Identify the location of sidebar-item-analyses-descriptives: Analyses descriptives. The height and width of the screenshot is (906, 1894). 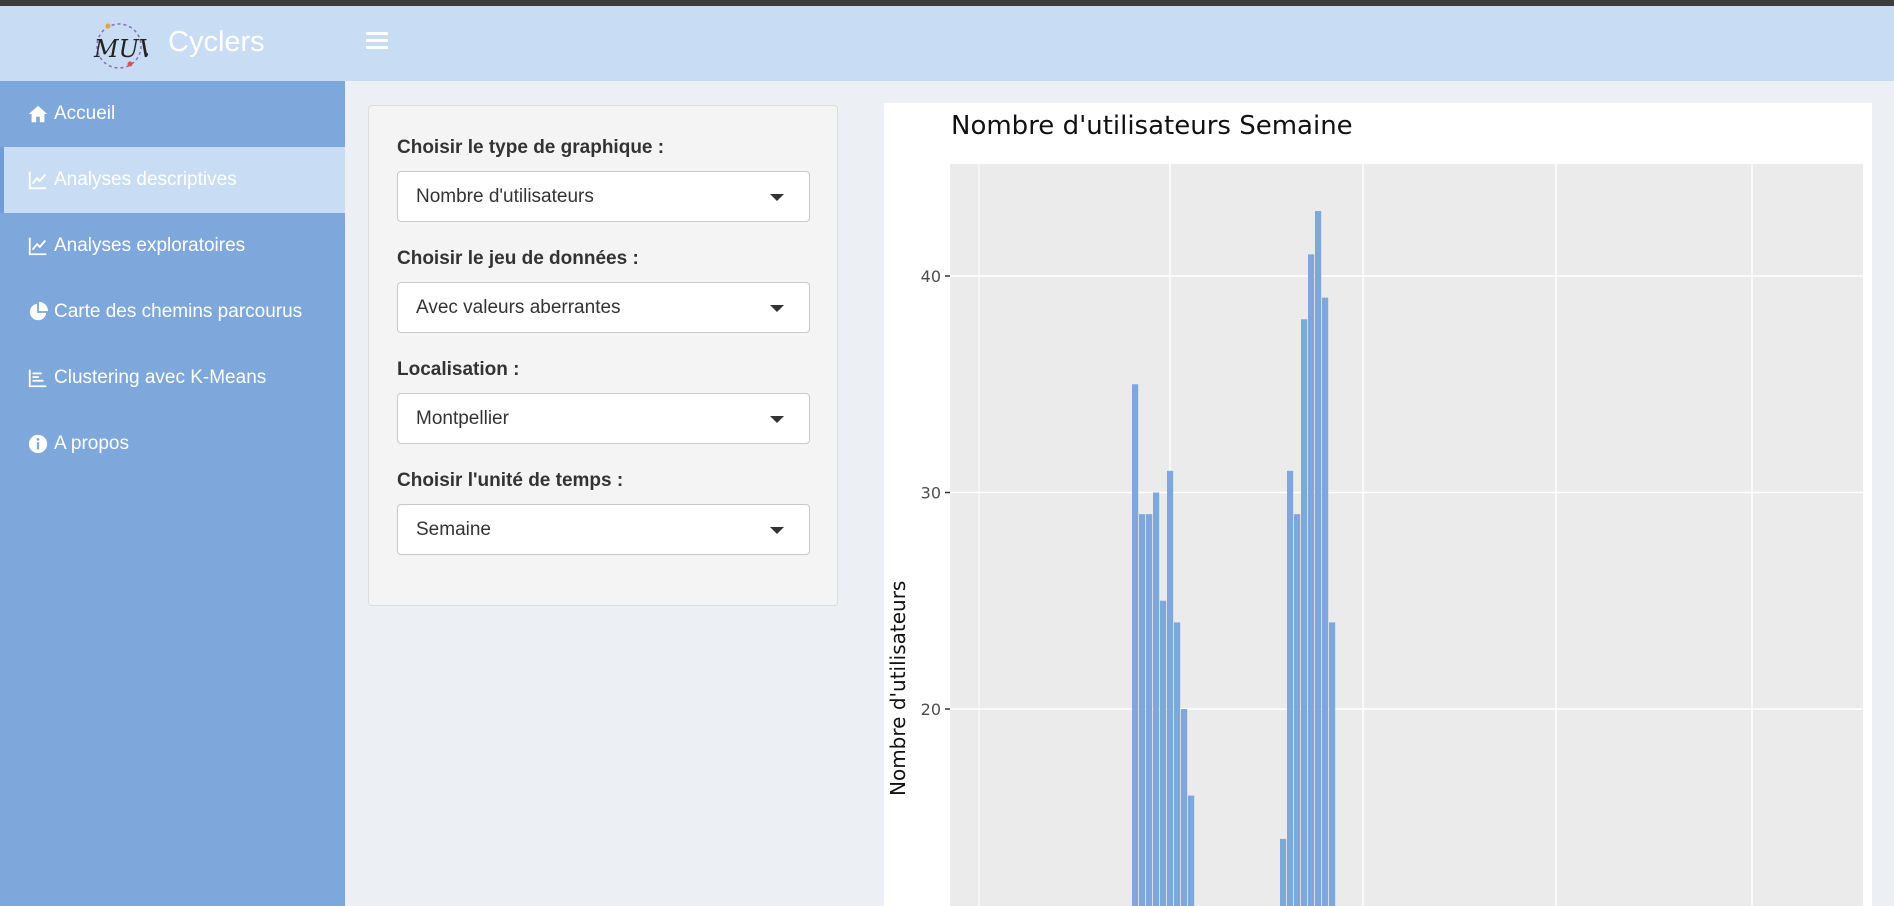
(172, 180).